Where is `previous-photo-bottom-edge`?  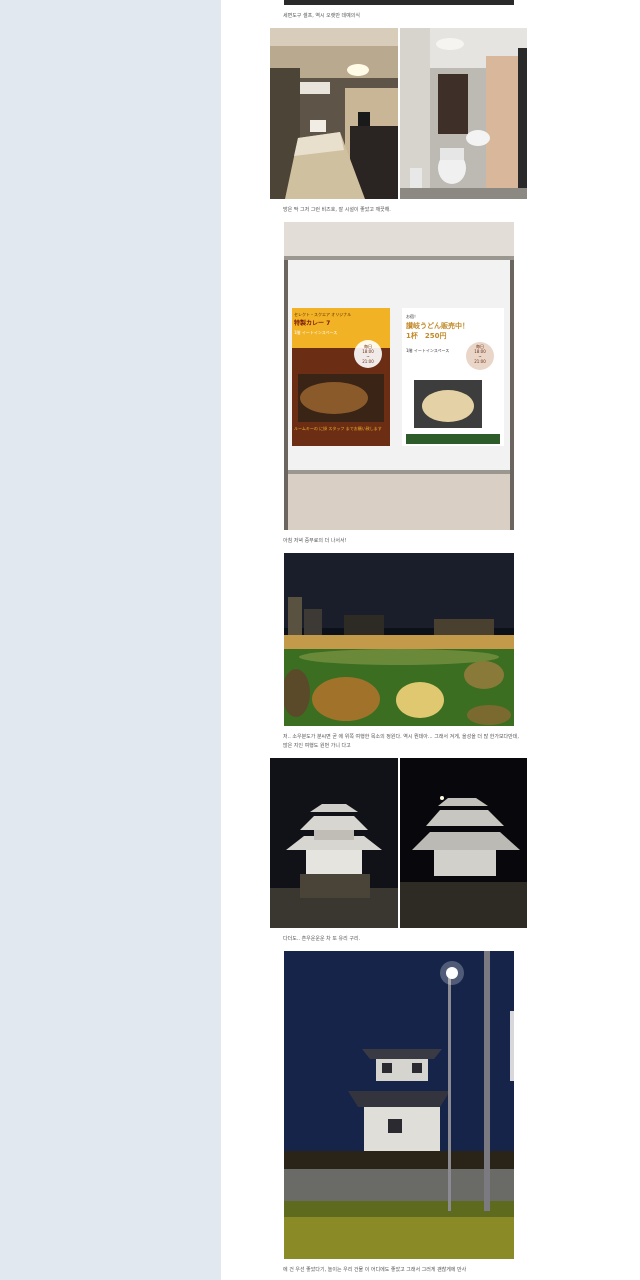 previous-photo-bottom-edge is located at coordinates (399, 2).